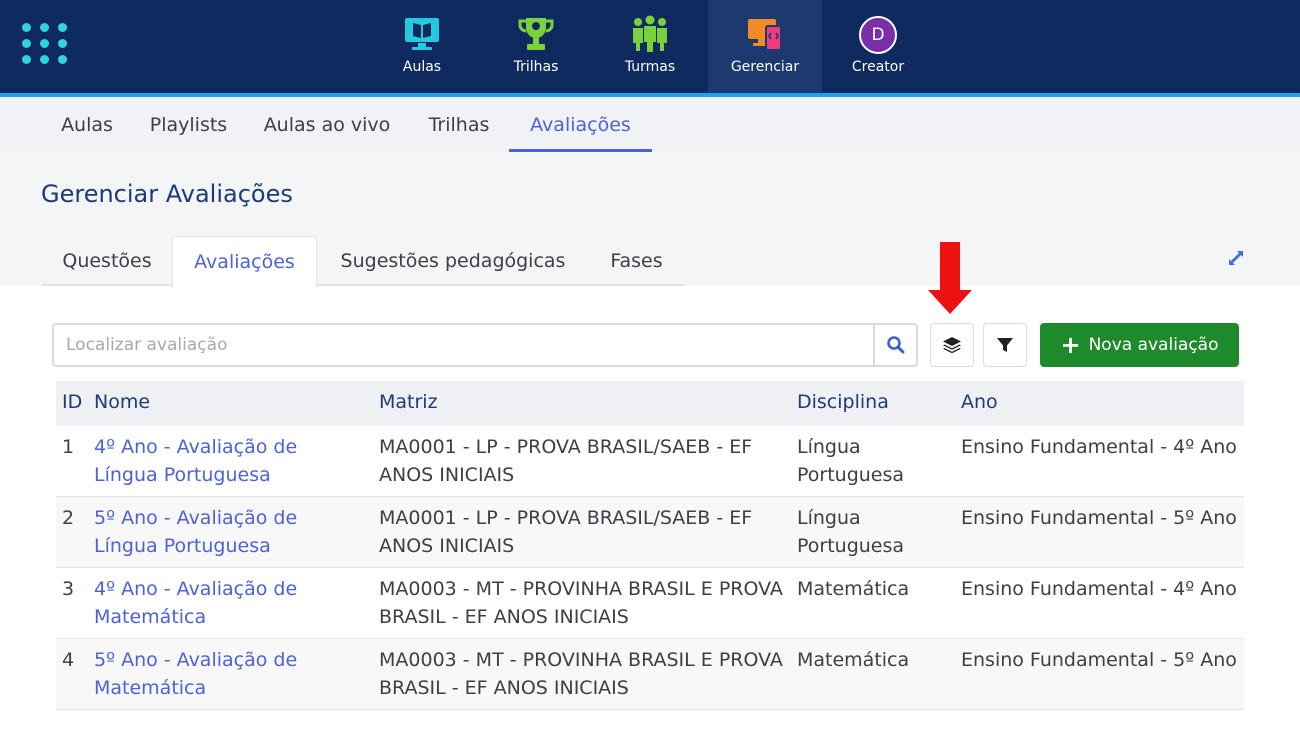 The width and height of the screenshot is (1300, 754). Describe the element at coordinates (650, 403) in the screenshot. I see `table-header: ID Nome Matriz Disciplina Ano` at that location.